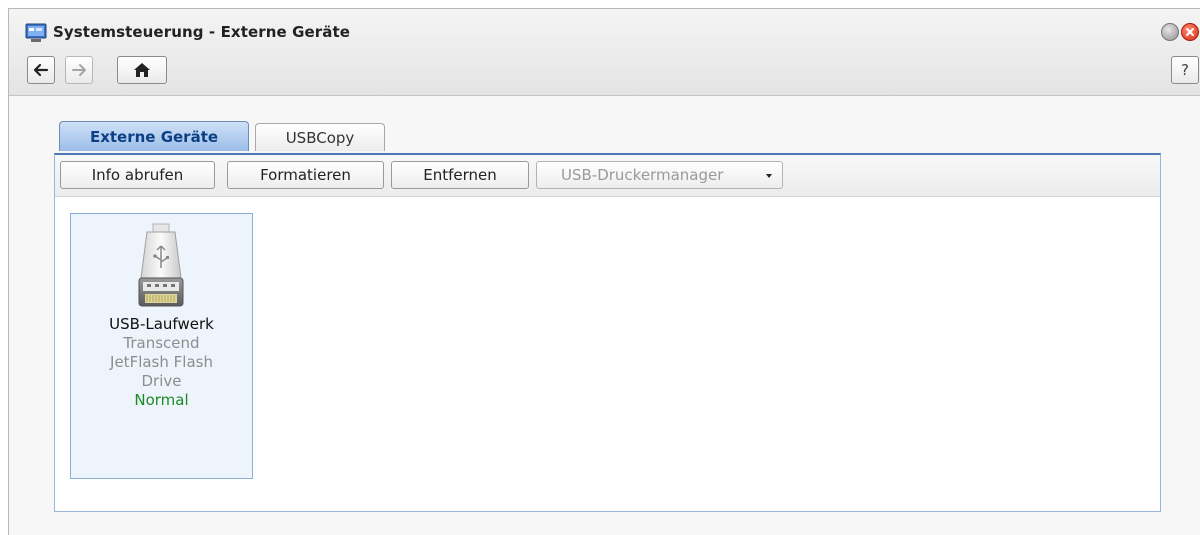 The image size is (1200, 535). Describe the element at coordinates (320, 137) in the screenshot. I see `tab-usbcopy: USBCopy` at that location.